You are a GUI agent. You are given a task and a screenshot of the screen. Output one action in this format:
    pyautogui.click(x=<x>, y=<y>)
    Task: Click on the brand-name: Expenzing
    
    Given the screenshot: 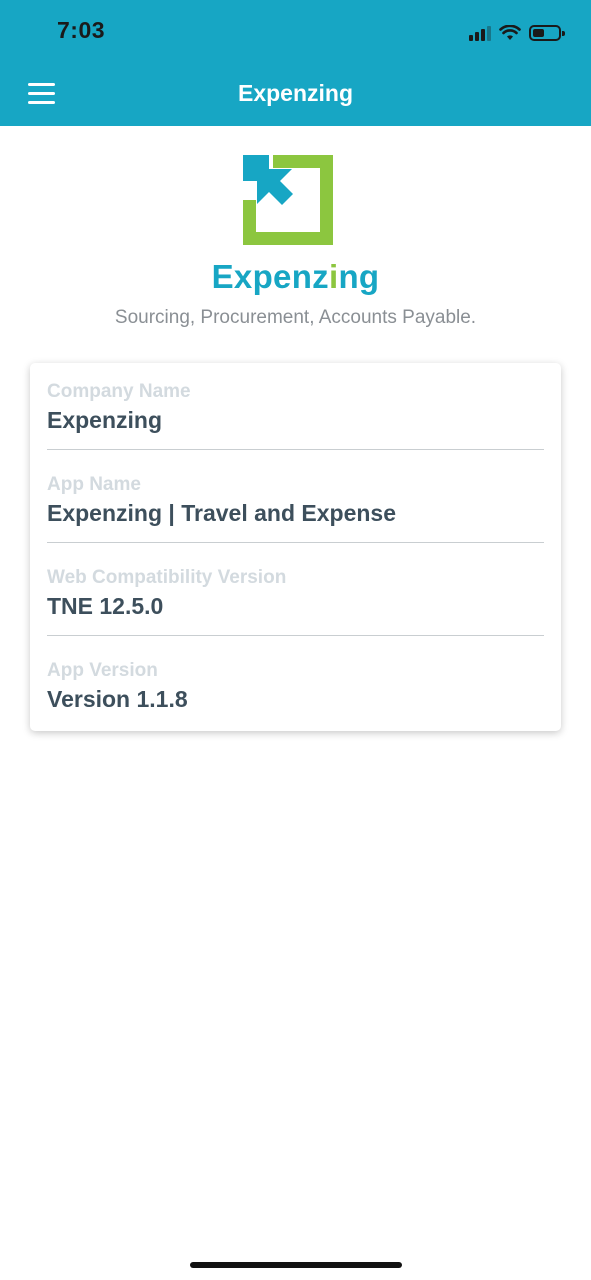 What is the action you would take?
    pyautogui.click(x=295, y=276)
    